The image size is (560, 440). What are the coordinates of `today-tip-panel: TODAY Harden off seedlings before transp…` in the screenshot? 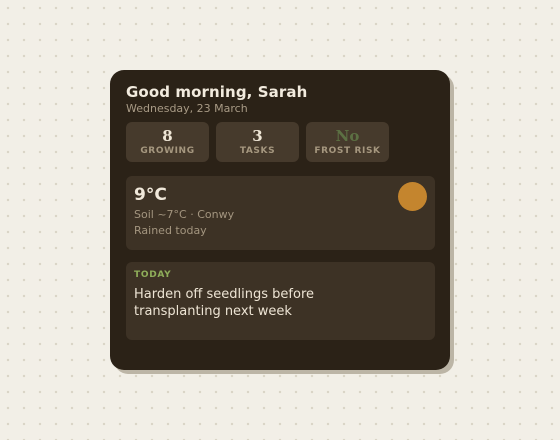 It's located at (280, 301).